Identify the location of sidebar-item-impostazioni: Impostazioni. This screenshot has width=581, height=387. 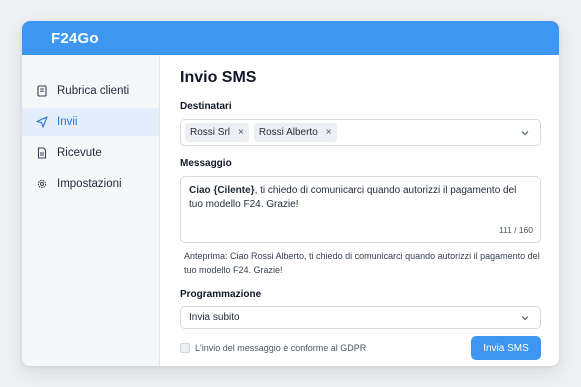
(90, 184).